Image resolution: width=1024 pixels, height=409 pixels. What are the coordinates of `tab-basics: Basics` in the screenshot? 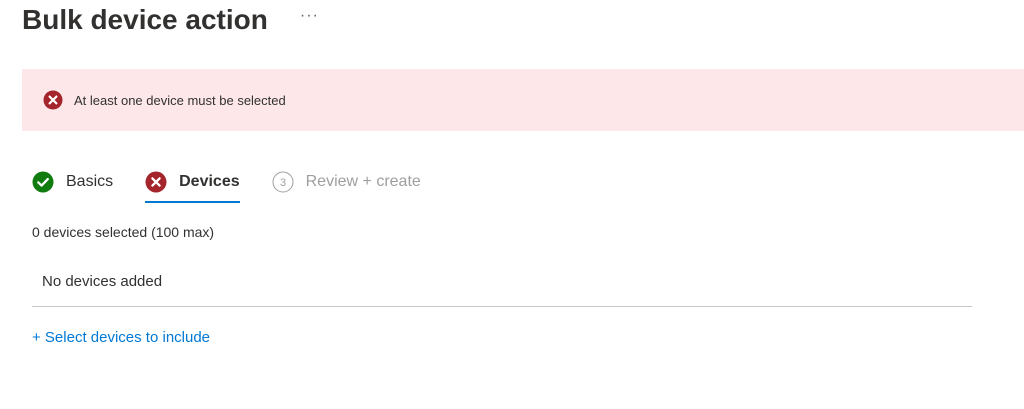 It's located at (72, 182).